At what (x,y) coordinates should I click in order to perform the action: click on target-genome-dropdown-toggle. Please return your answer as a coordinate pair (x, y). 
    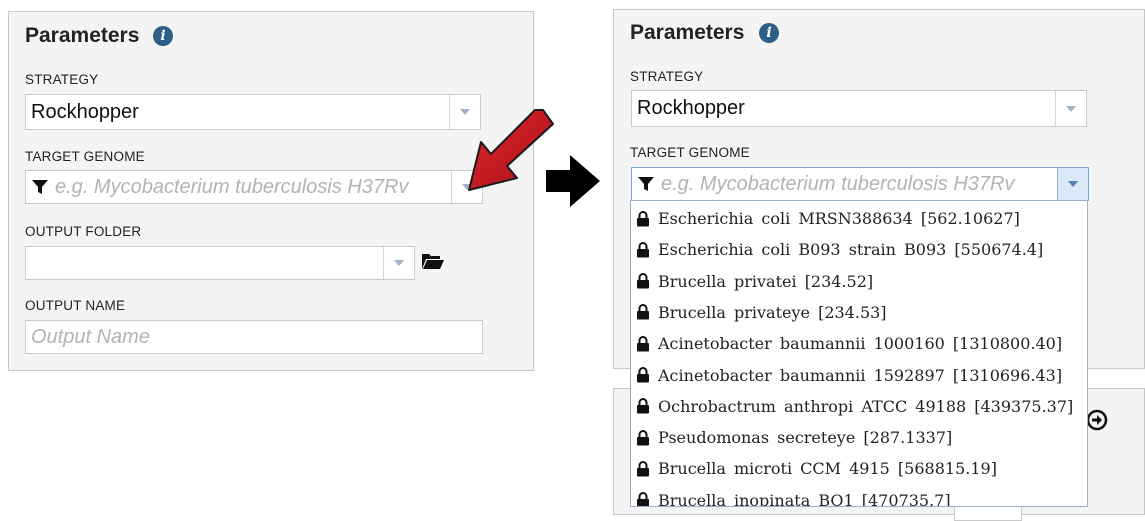
    Looking at the image, I should click on (1072, 184).